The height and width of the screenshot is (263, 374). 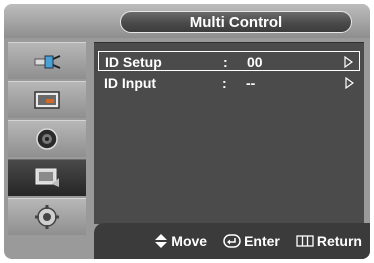 I want to click on up-down-arrow-icon, so click(x=161, y=241).